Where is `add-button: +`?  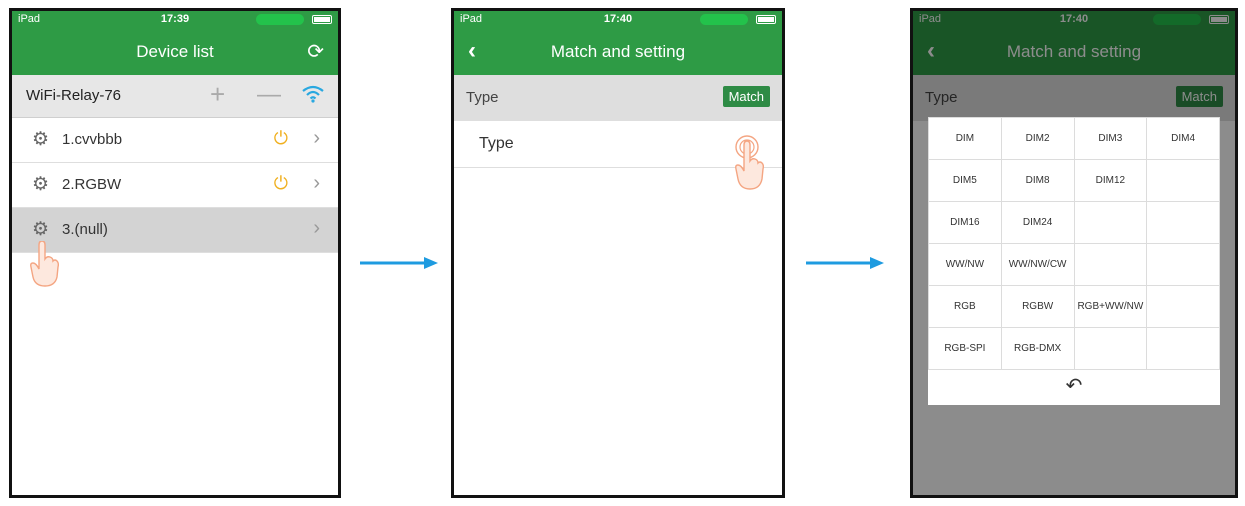 add-button: + is located at coordinates (217, 94).